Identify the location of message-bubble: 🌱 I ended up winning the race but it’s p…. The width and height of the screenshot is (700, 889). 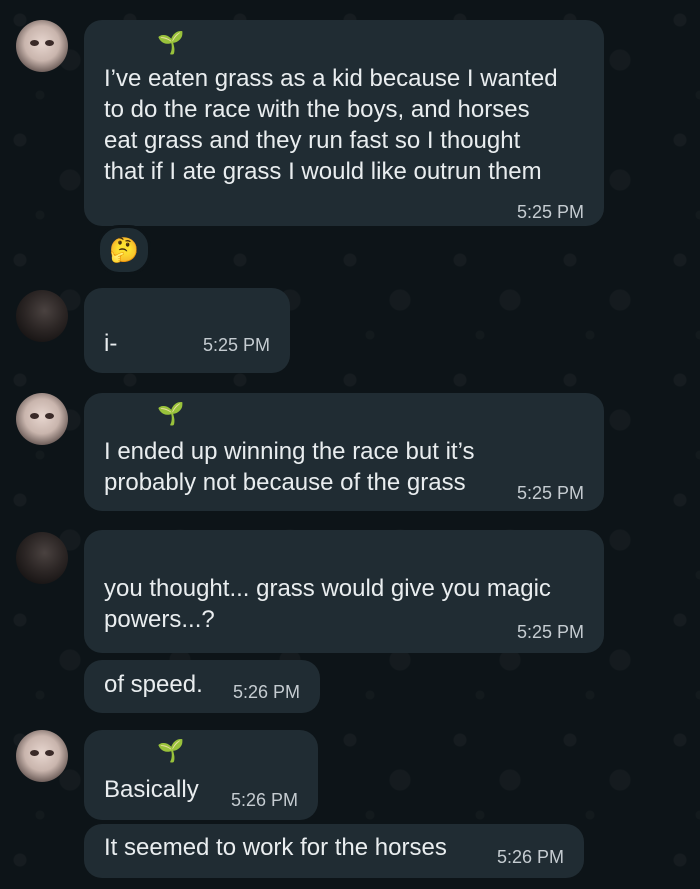
(344, 452).